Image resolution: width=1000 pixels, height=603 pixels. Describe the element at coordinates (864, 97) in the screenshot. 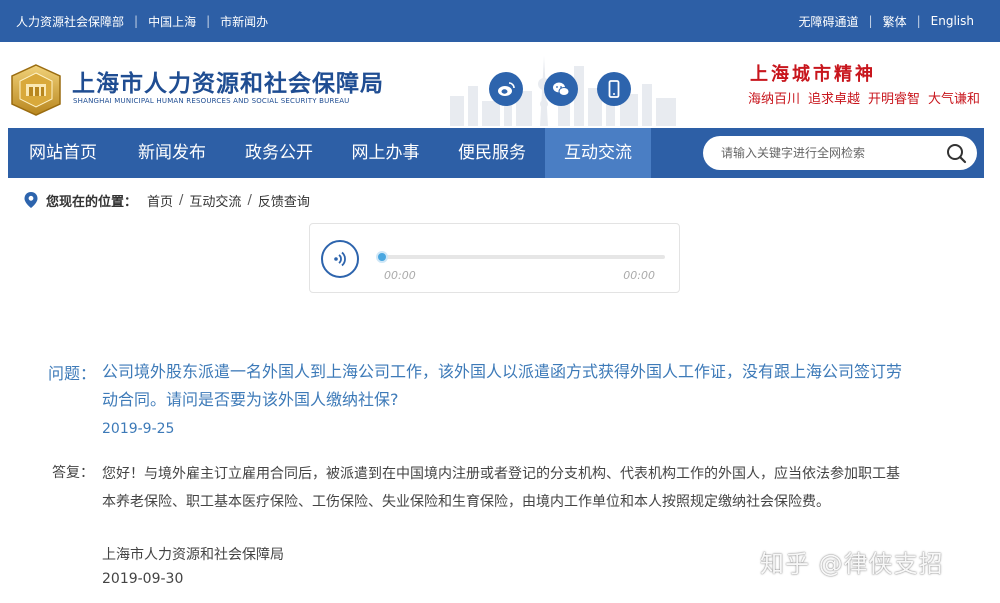

I see `city-spirit-words: 海纳百川 追求卓越 开明睿智 大气谦和` at that location.